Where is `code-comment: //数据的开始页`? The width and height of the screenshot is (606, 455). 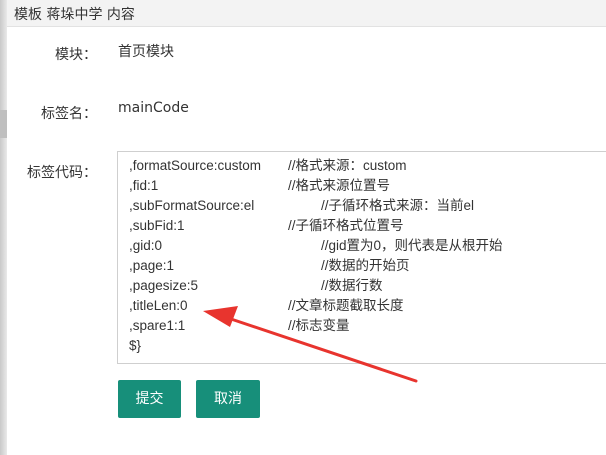
code-comment: //数据的开始页 is located at coordinates (365, 265).